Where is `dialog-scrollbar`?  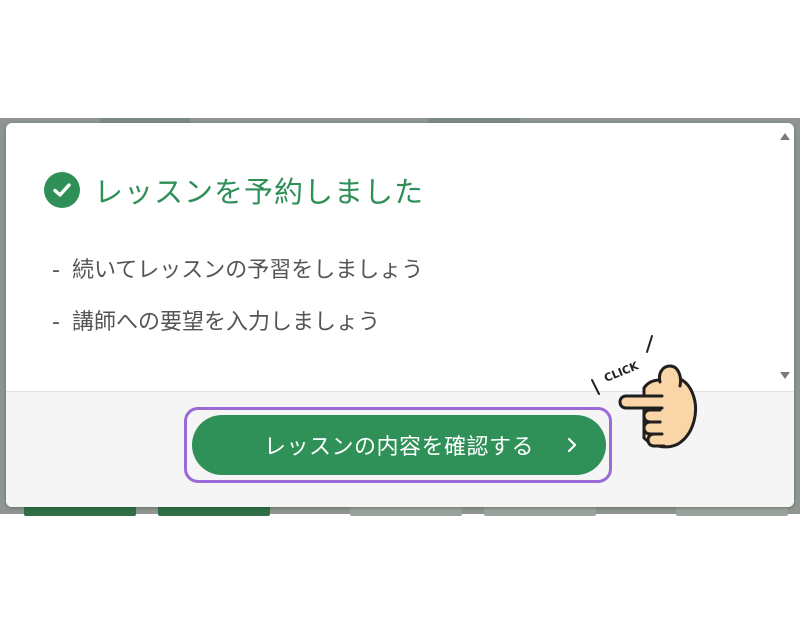
dialog-scrollbar is located at coordinates (785, 257).